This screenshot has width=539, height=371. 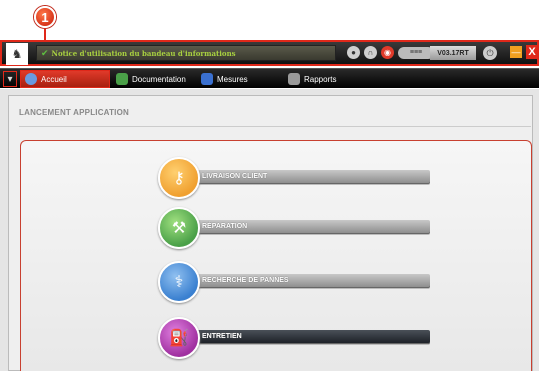 I want to click on headphone-icon: ∩, so click(x=370, y=52).